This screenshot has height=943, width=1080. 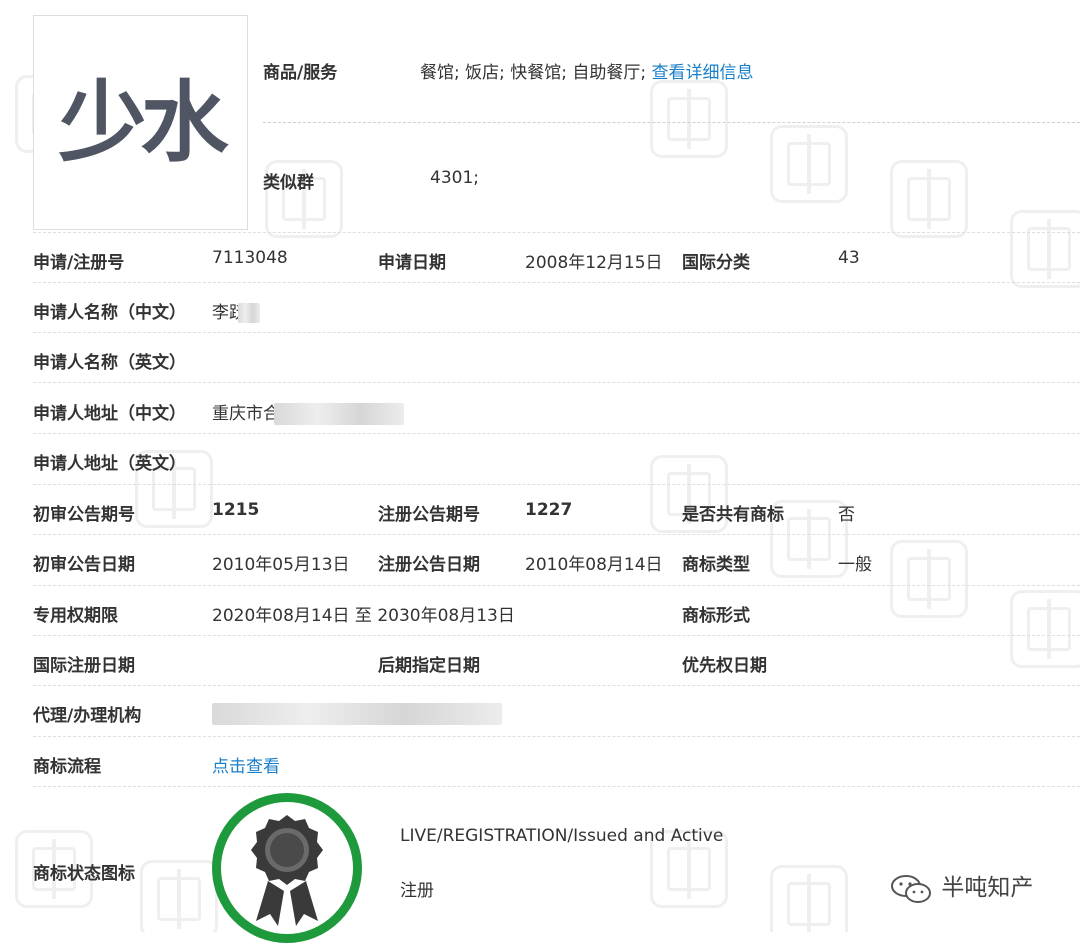 I want to click on view-flow-link: 点击查看, so click(x=246, y=764).